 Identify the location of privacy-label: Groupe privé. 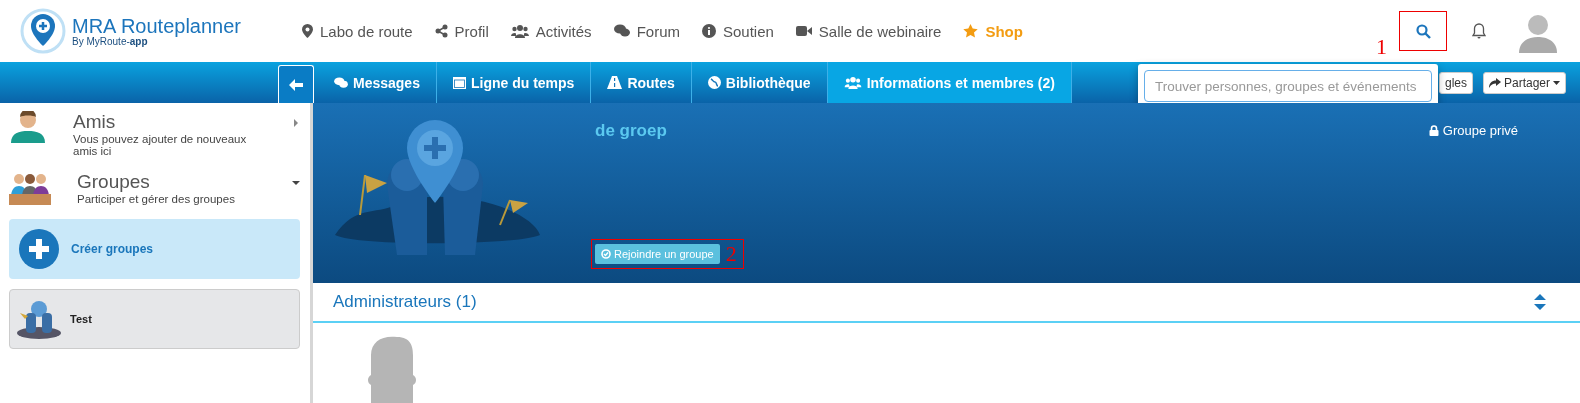
(1473, 130).